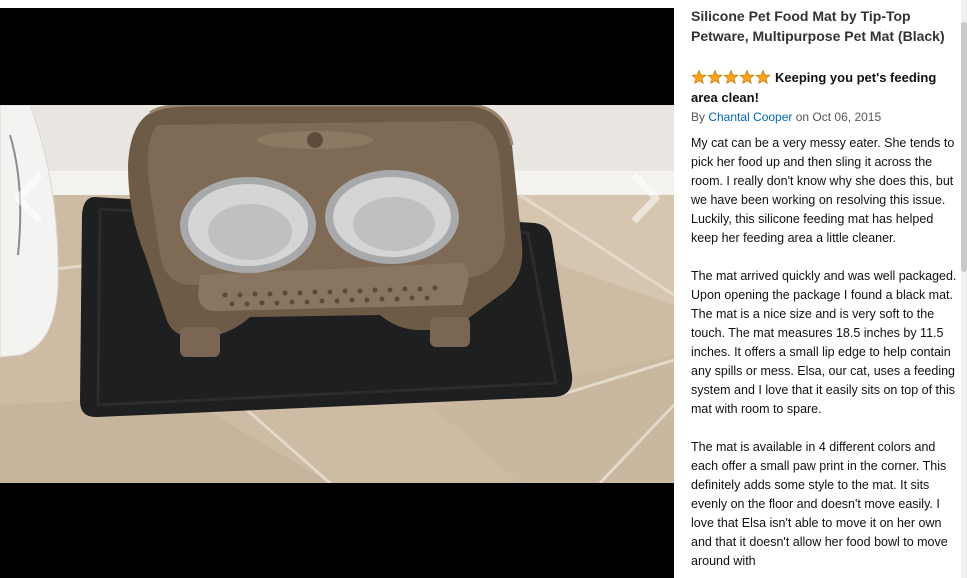 This screenshot has height=578, width=967. Describe the element at coordinates (964, 289) in the screenshot. I see `review-scrollbar` at that location.